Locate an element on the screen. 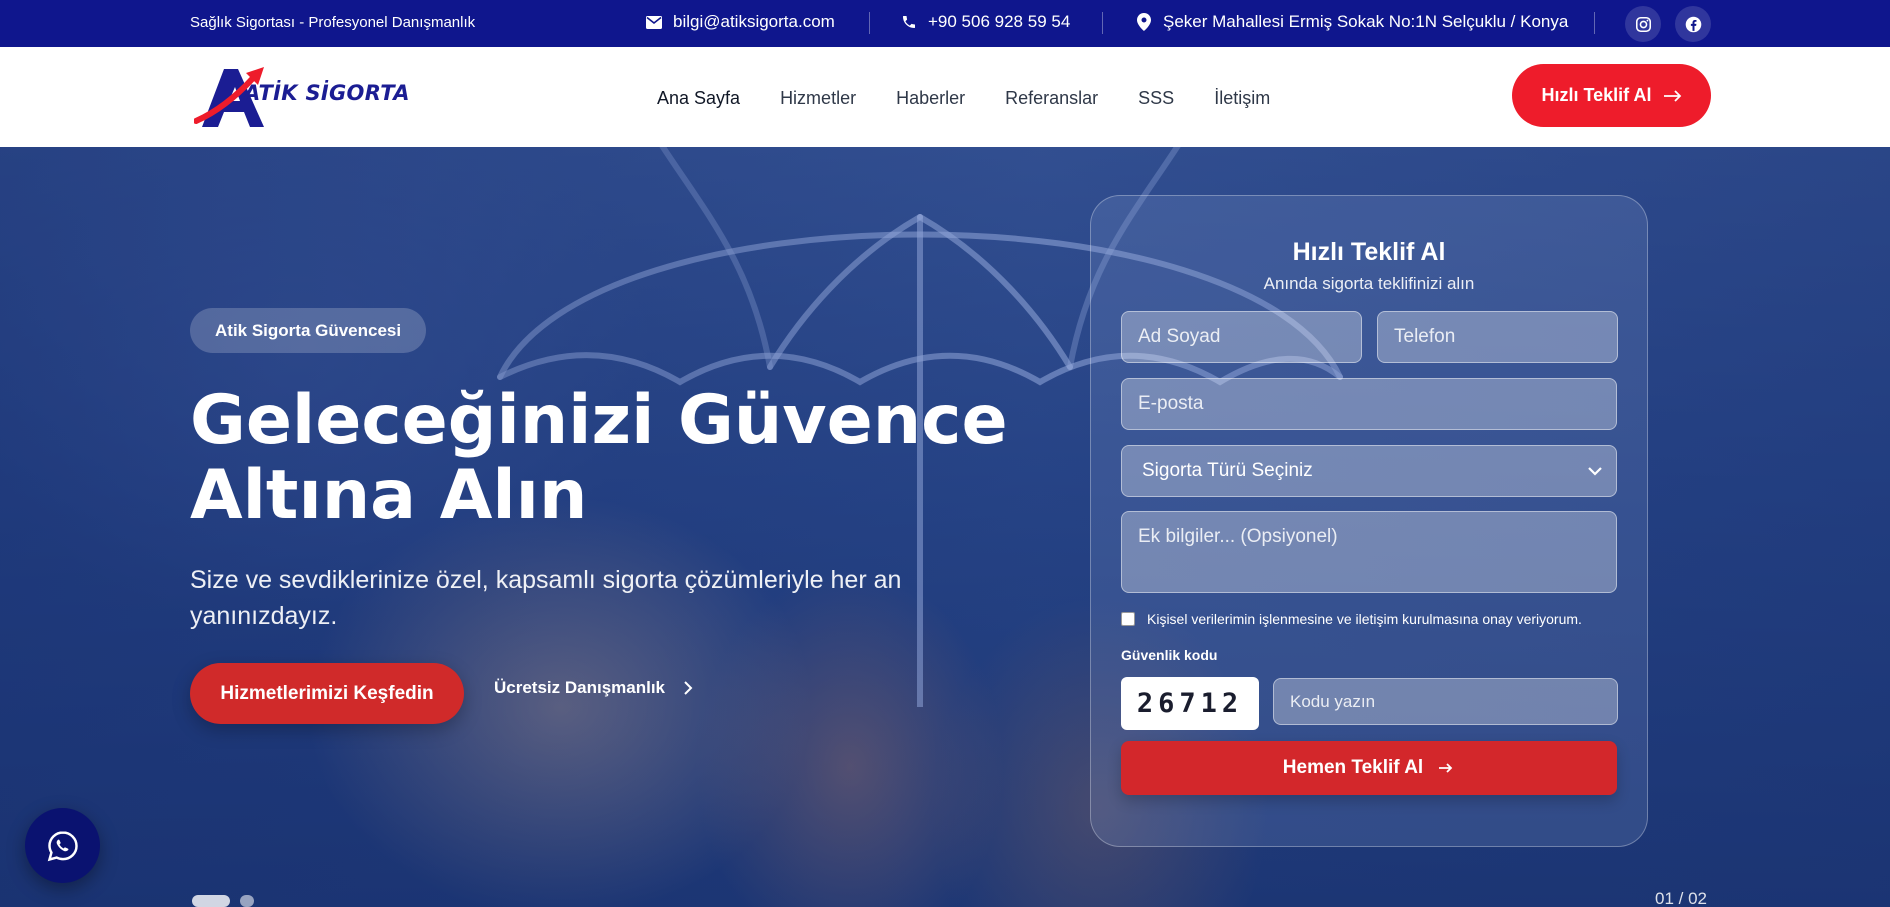 The image size is (1890, 907). facebook-icon is located at coordinates (1693, 24).